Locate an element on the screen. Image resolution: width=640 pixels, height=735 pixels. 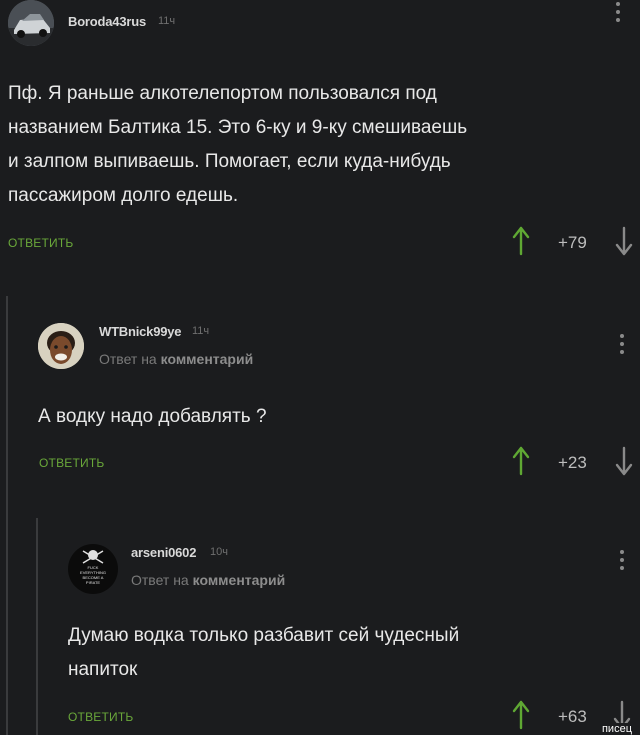
avatar: FUCK EVERYTHING BECOME A PIRATE is located at coordinates (93, 569).